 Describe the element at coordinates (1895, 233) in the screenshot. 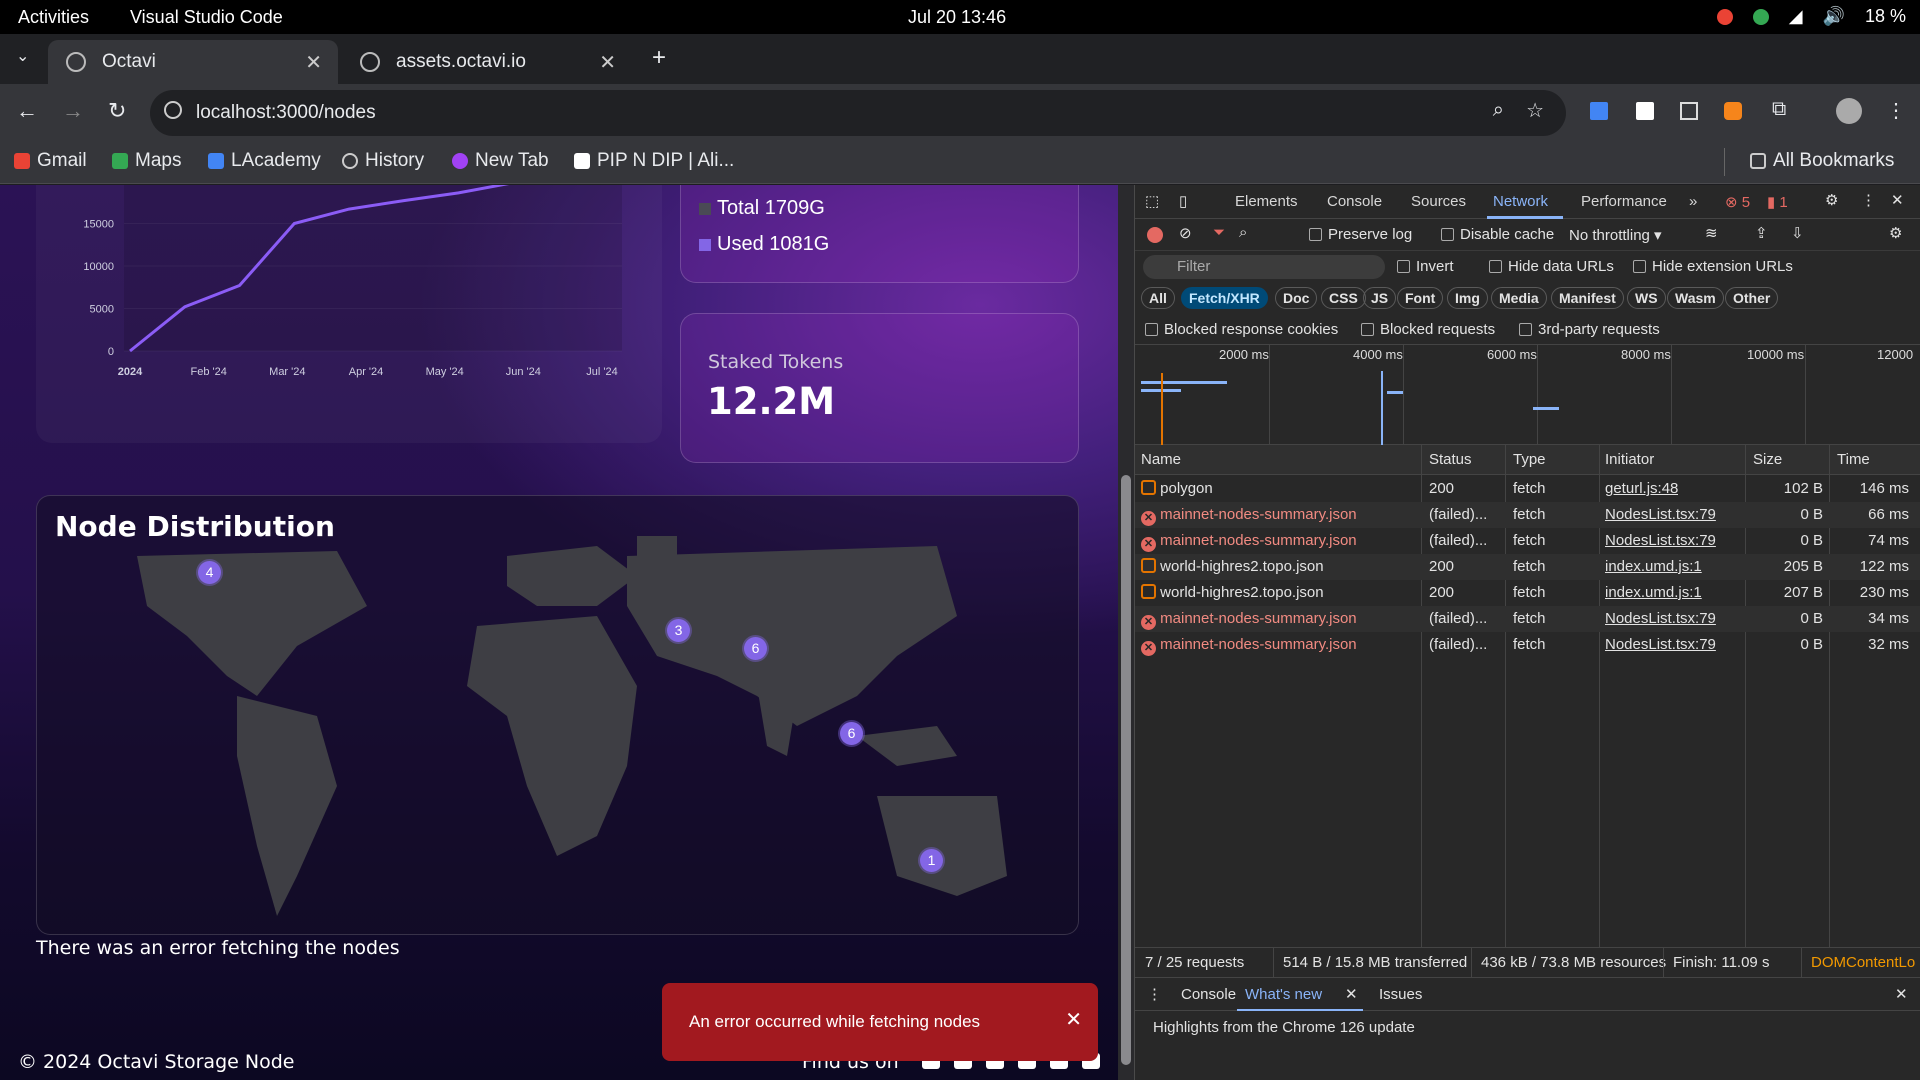

I see `network-settings-icon: ⚙` at that location.